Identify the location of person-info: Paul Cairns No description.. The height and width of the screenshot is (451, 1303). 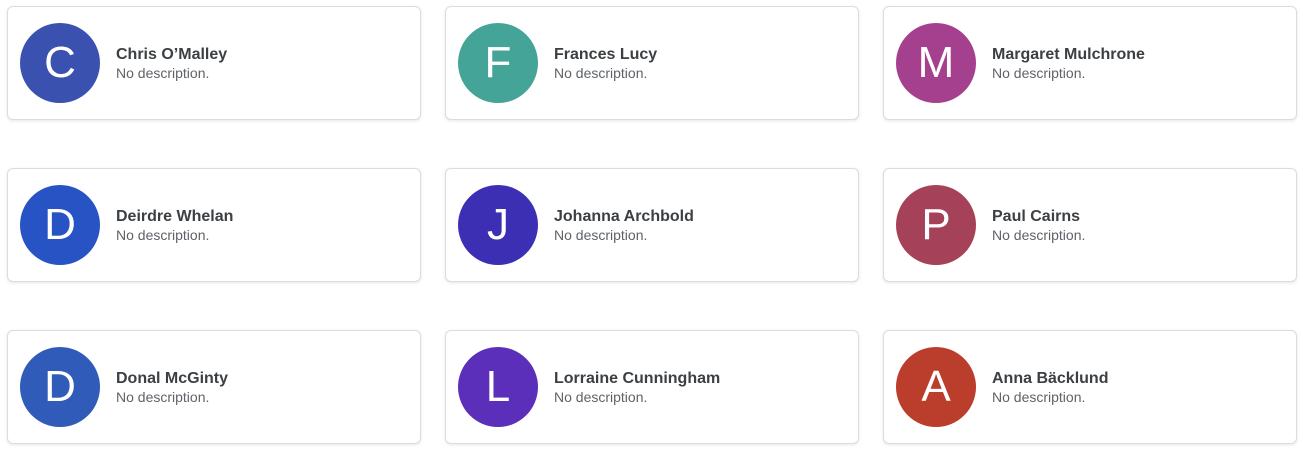
(1038, 225).